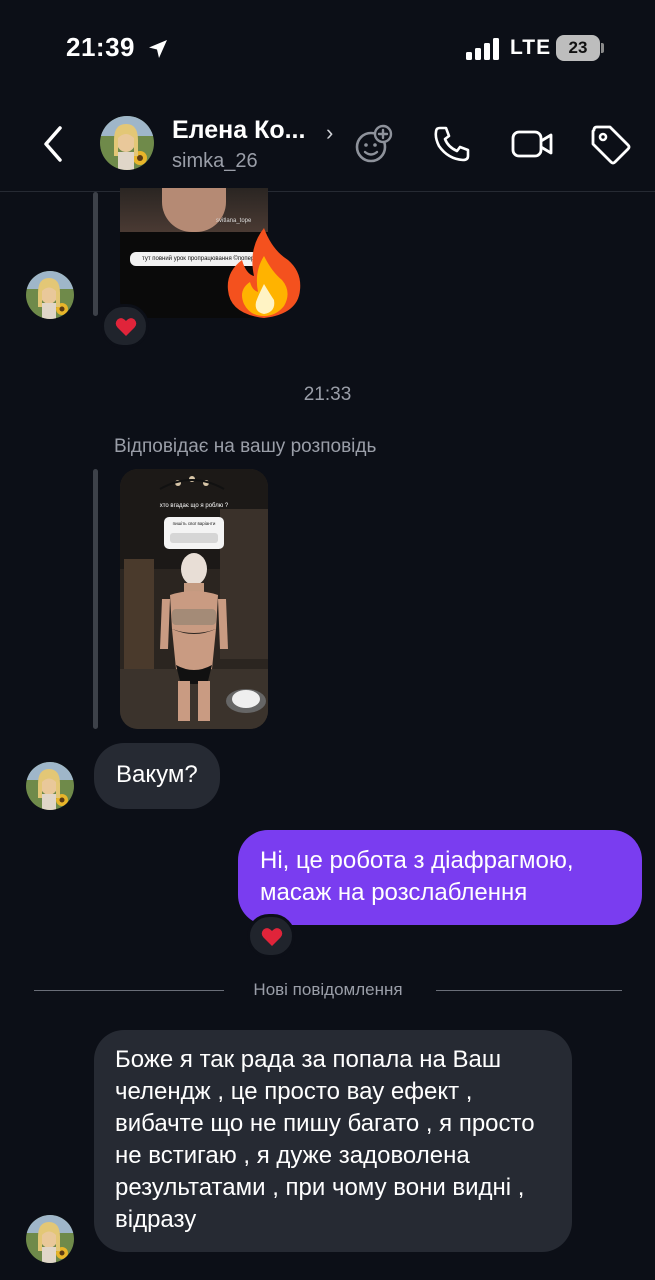 Image resolution: width=655 pixels, height=1280 pixels. I want to click on story-question: хто вгадає що я роблю ?, so click(194, 506).